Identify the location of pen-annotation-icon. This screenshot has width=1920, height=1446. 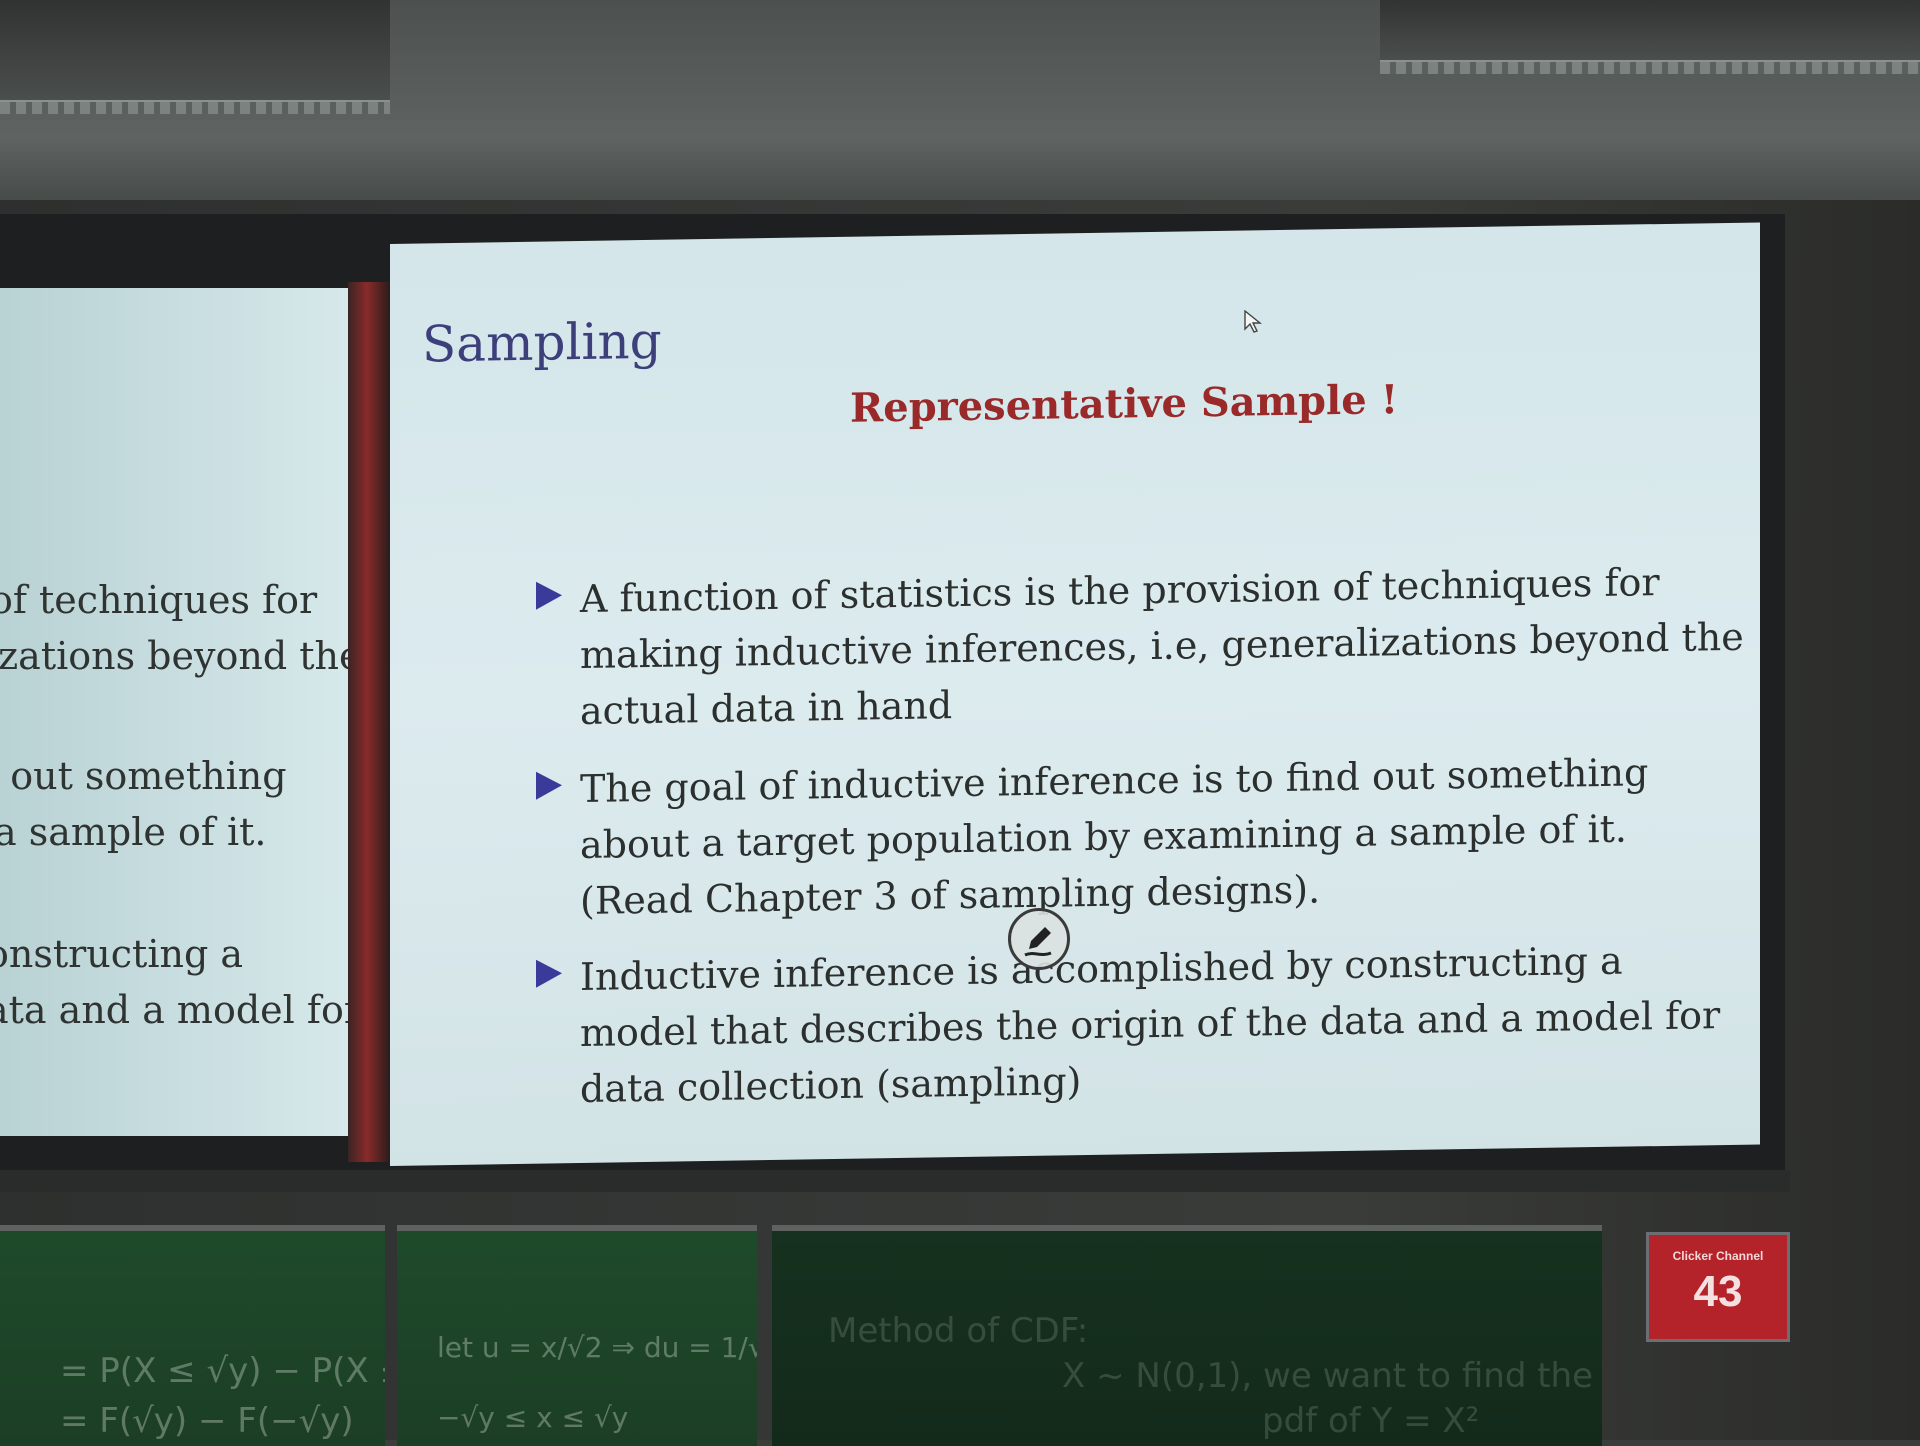
(1039, 939).